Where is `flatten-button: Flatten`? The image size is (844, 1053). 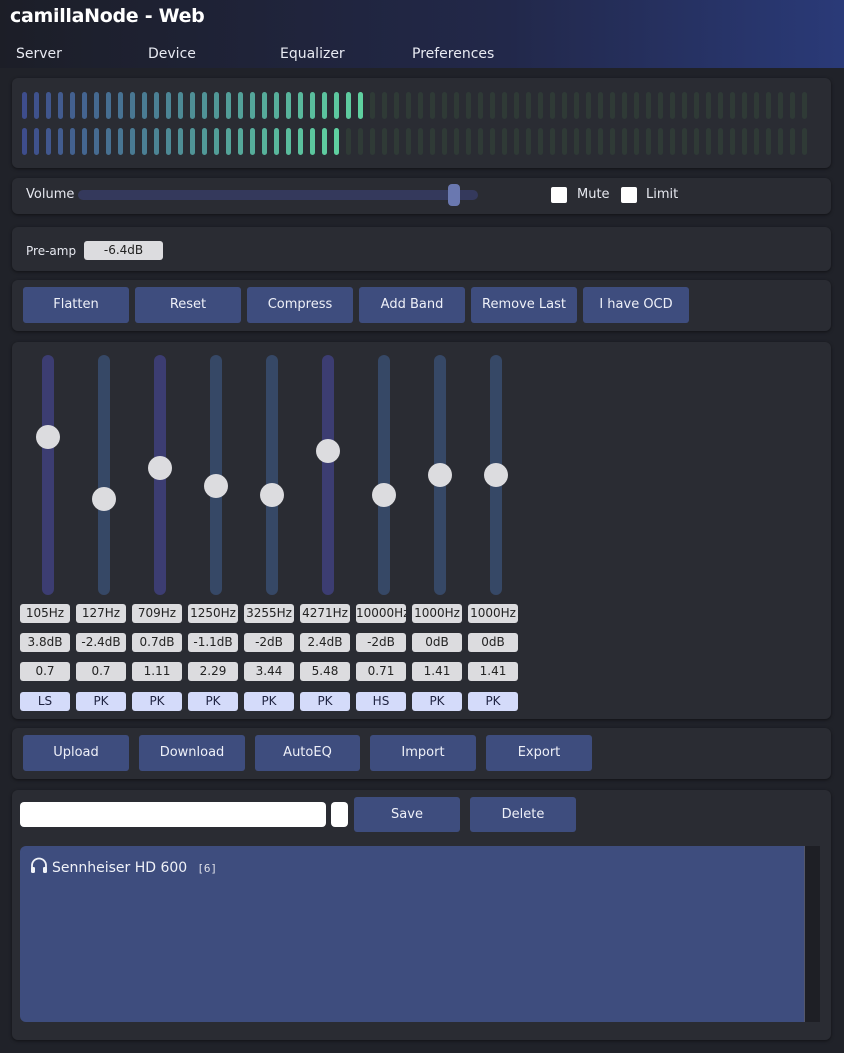
flatten-button: Flatten is located at coordinates (76, 305).